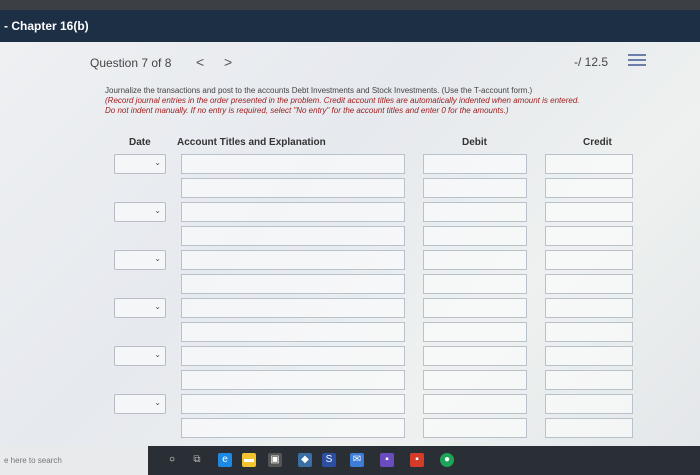  What do you see at coordinates (597, 142) in the screenshot?
I see `header-credit: Credit` at bounding box center [597, 142].